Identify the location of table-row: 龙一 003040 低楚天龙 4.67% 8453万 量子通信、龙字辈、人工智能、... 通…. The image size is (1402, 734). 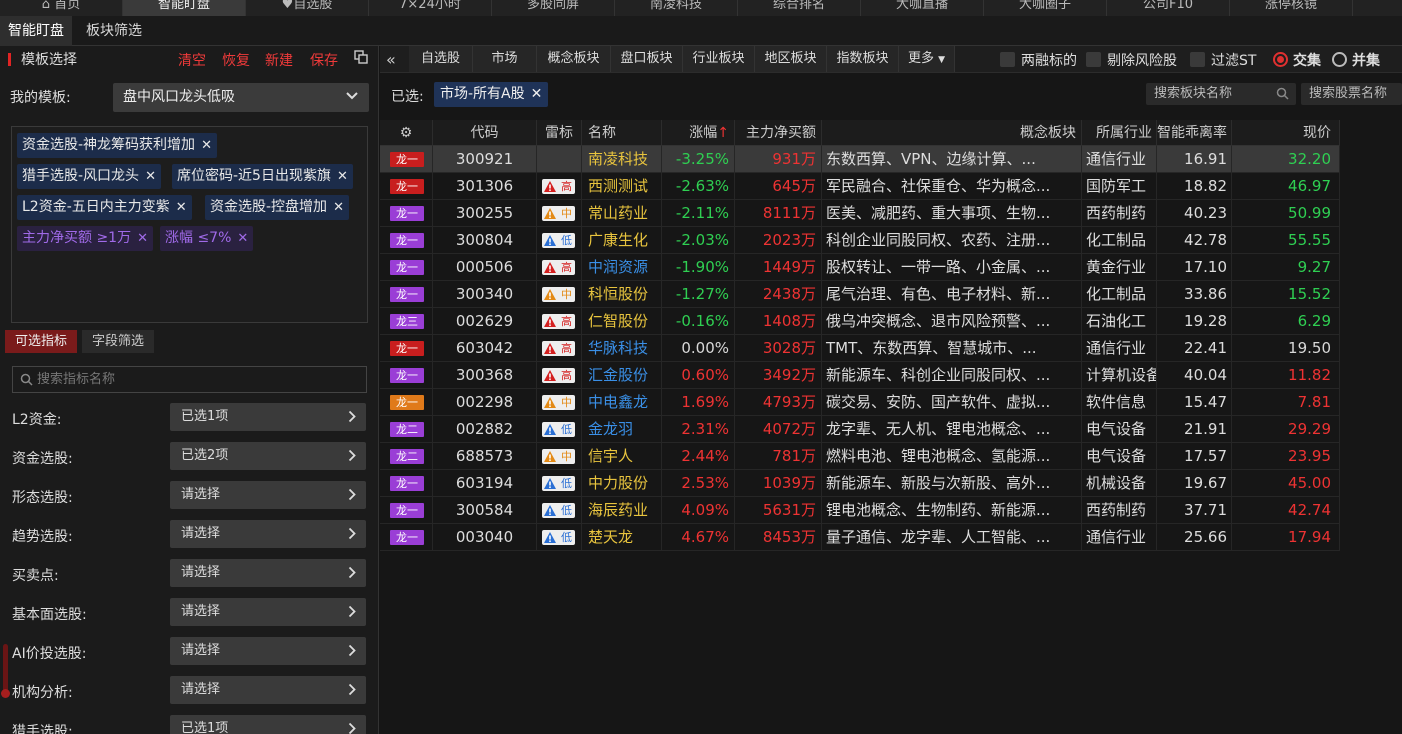
(860, 537).